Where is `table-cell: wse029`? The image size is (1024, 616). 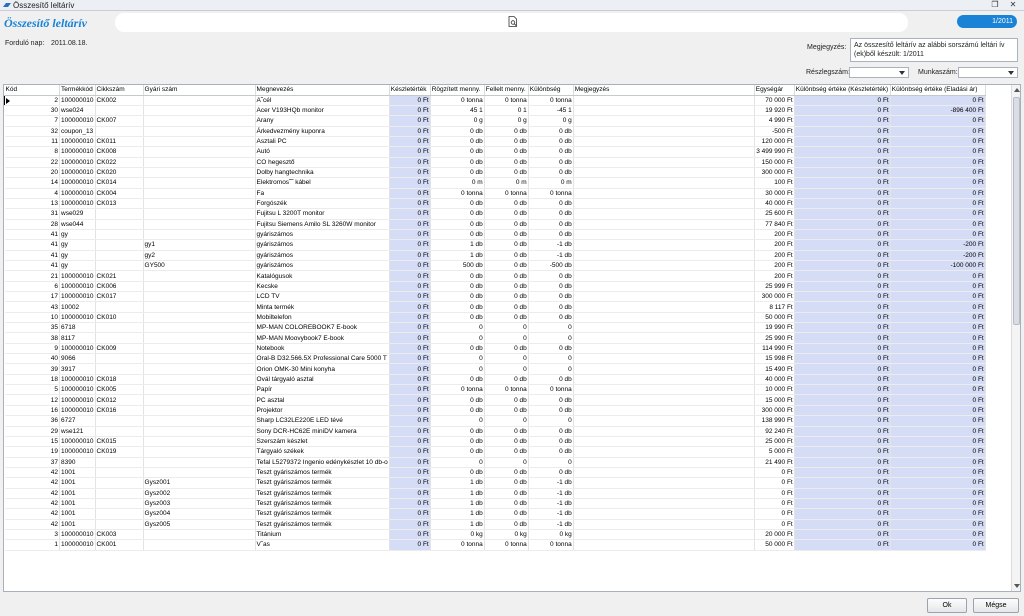 table-cell: wse029 is located at coordinates (77, 214).